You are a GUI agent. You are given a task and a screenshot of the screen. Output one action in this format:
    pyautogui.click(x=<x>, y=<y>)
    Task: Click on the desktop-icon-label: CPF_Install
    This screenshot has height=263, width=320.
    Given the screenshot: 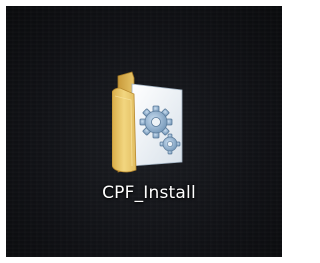 What is the action you would take?
    pyautogui.click(x=149, y=193)
    